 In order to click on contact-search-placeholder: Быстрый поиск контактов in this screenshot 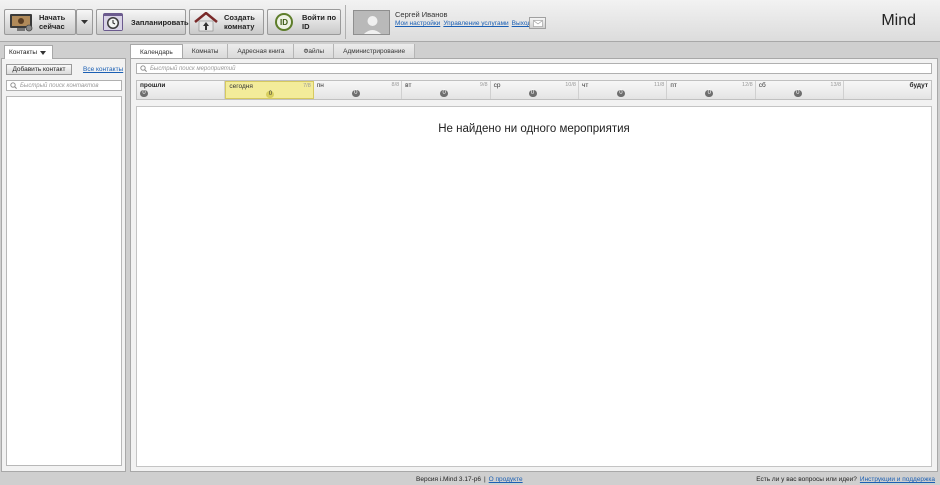, I will do `click(59, 85)`.